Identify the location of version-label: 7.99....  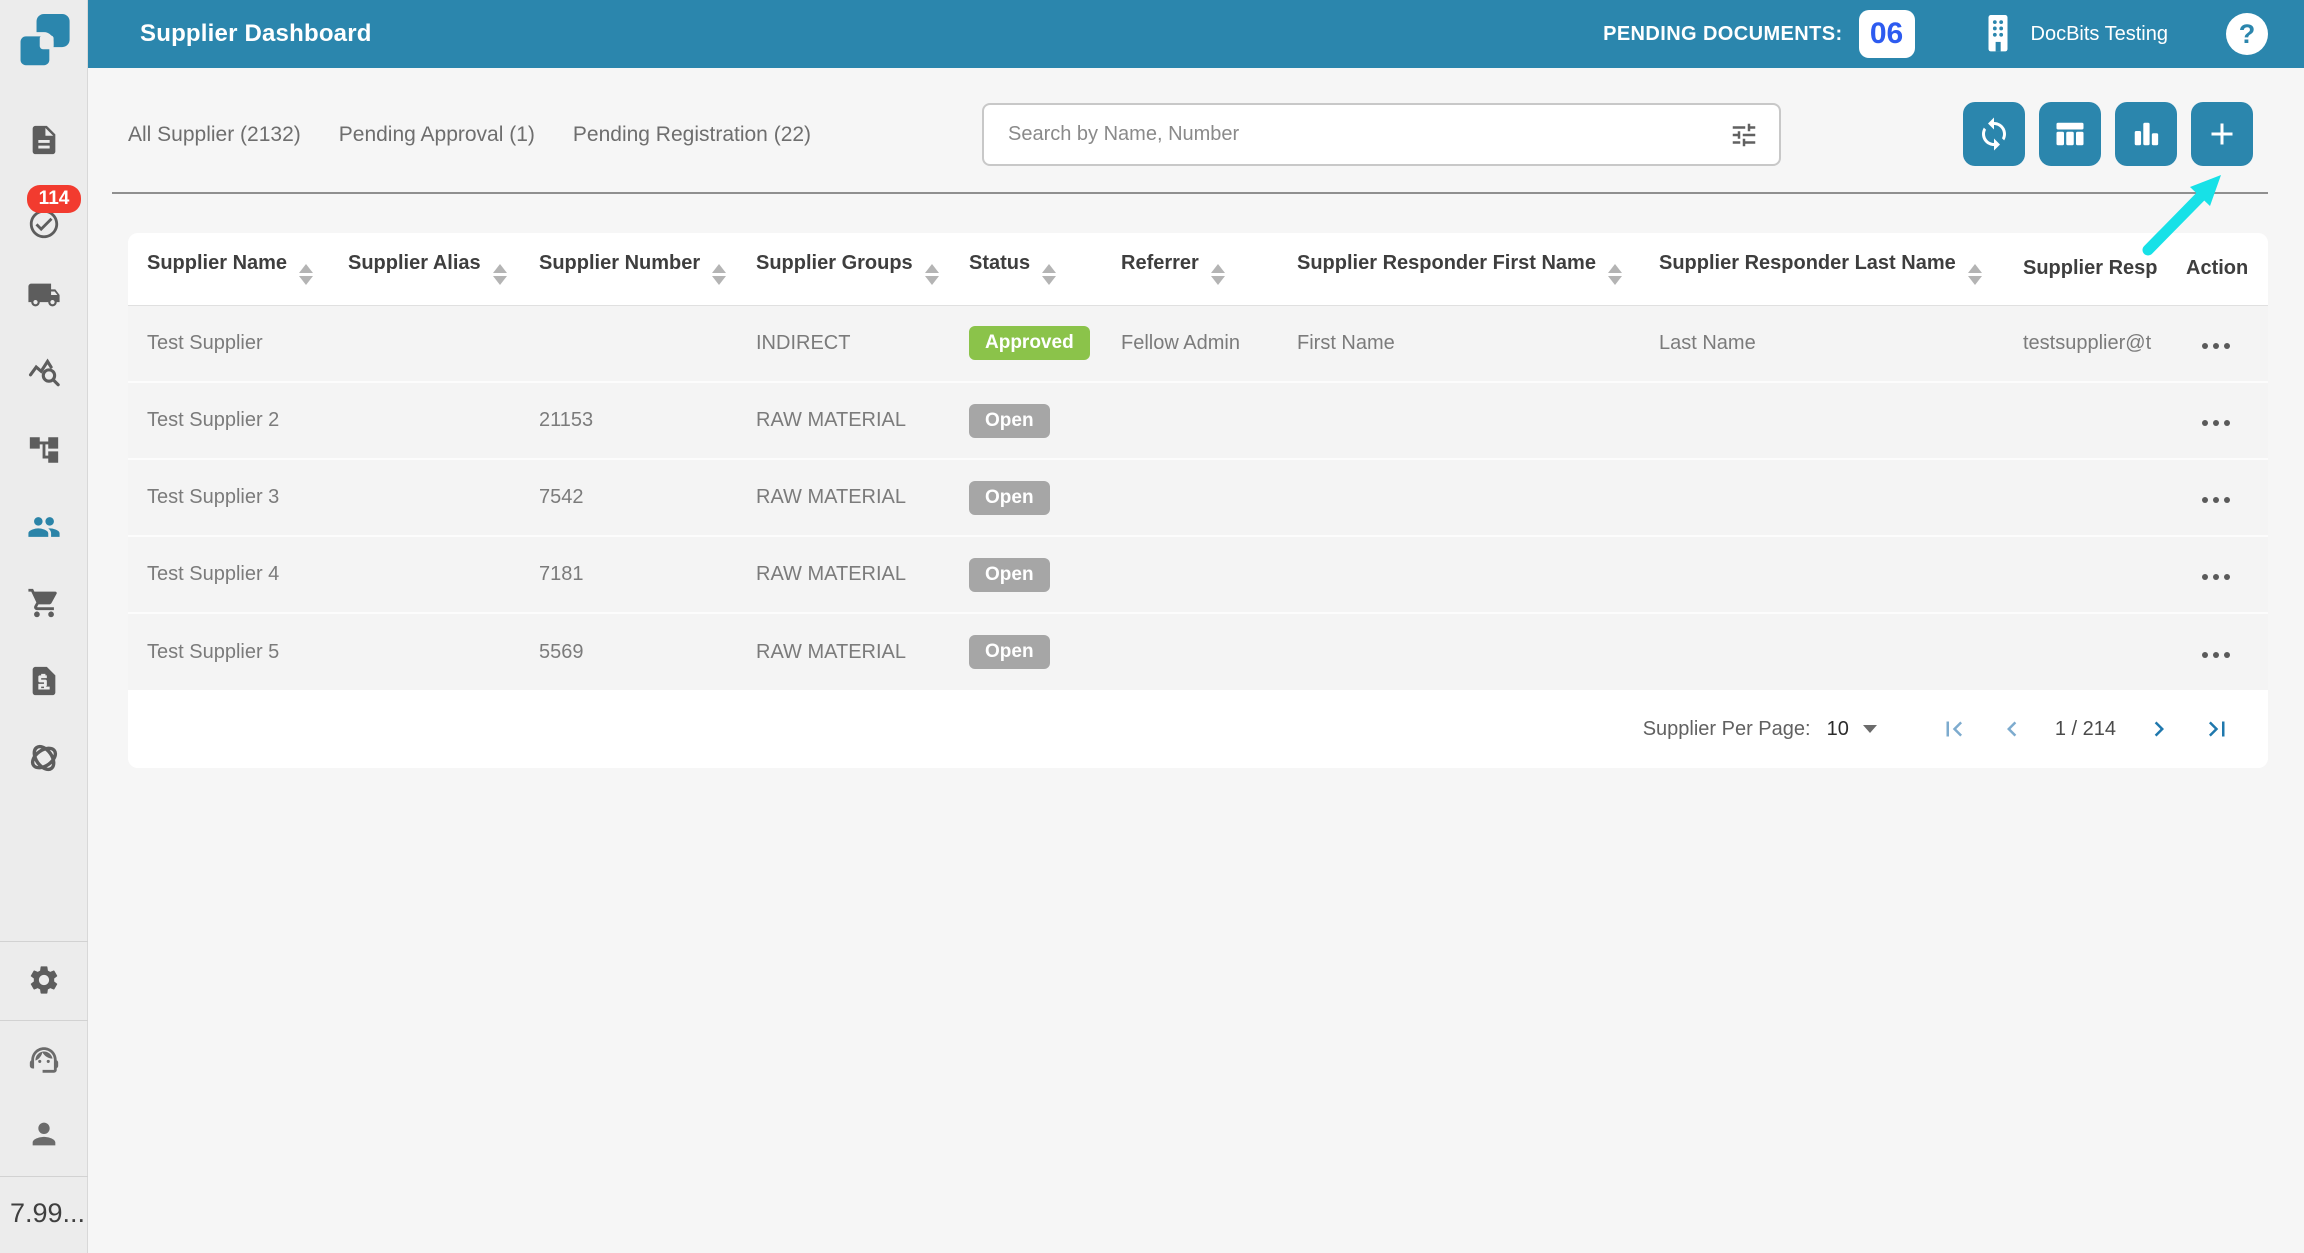
(48, 1213).